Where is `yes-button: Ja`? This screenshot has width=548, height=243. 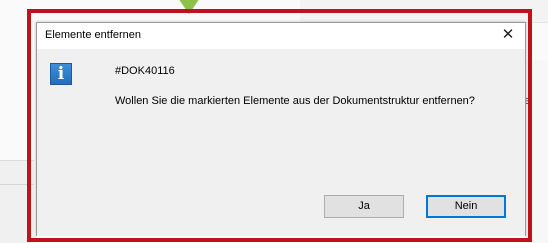
yes-button: Ja is located at coordinates (364, 206).